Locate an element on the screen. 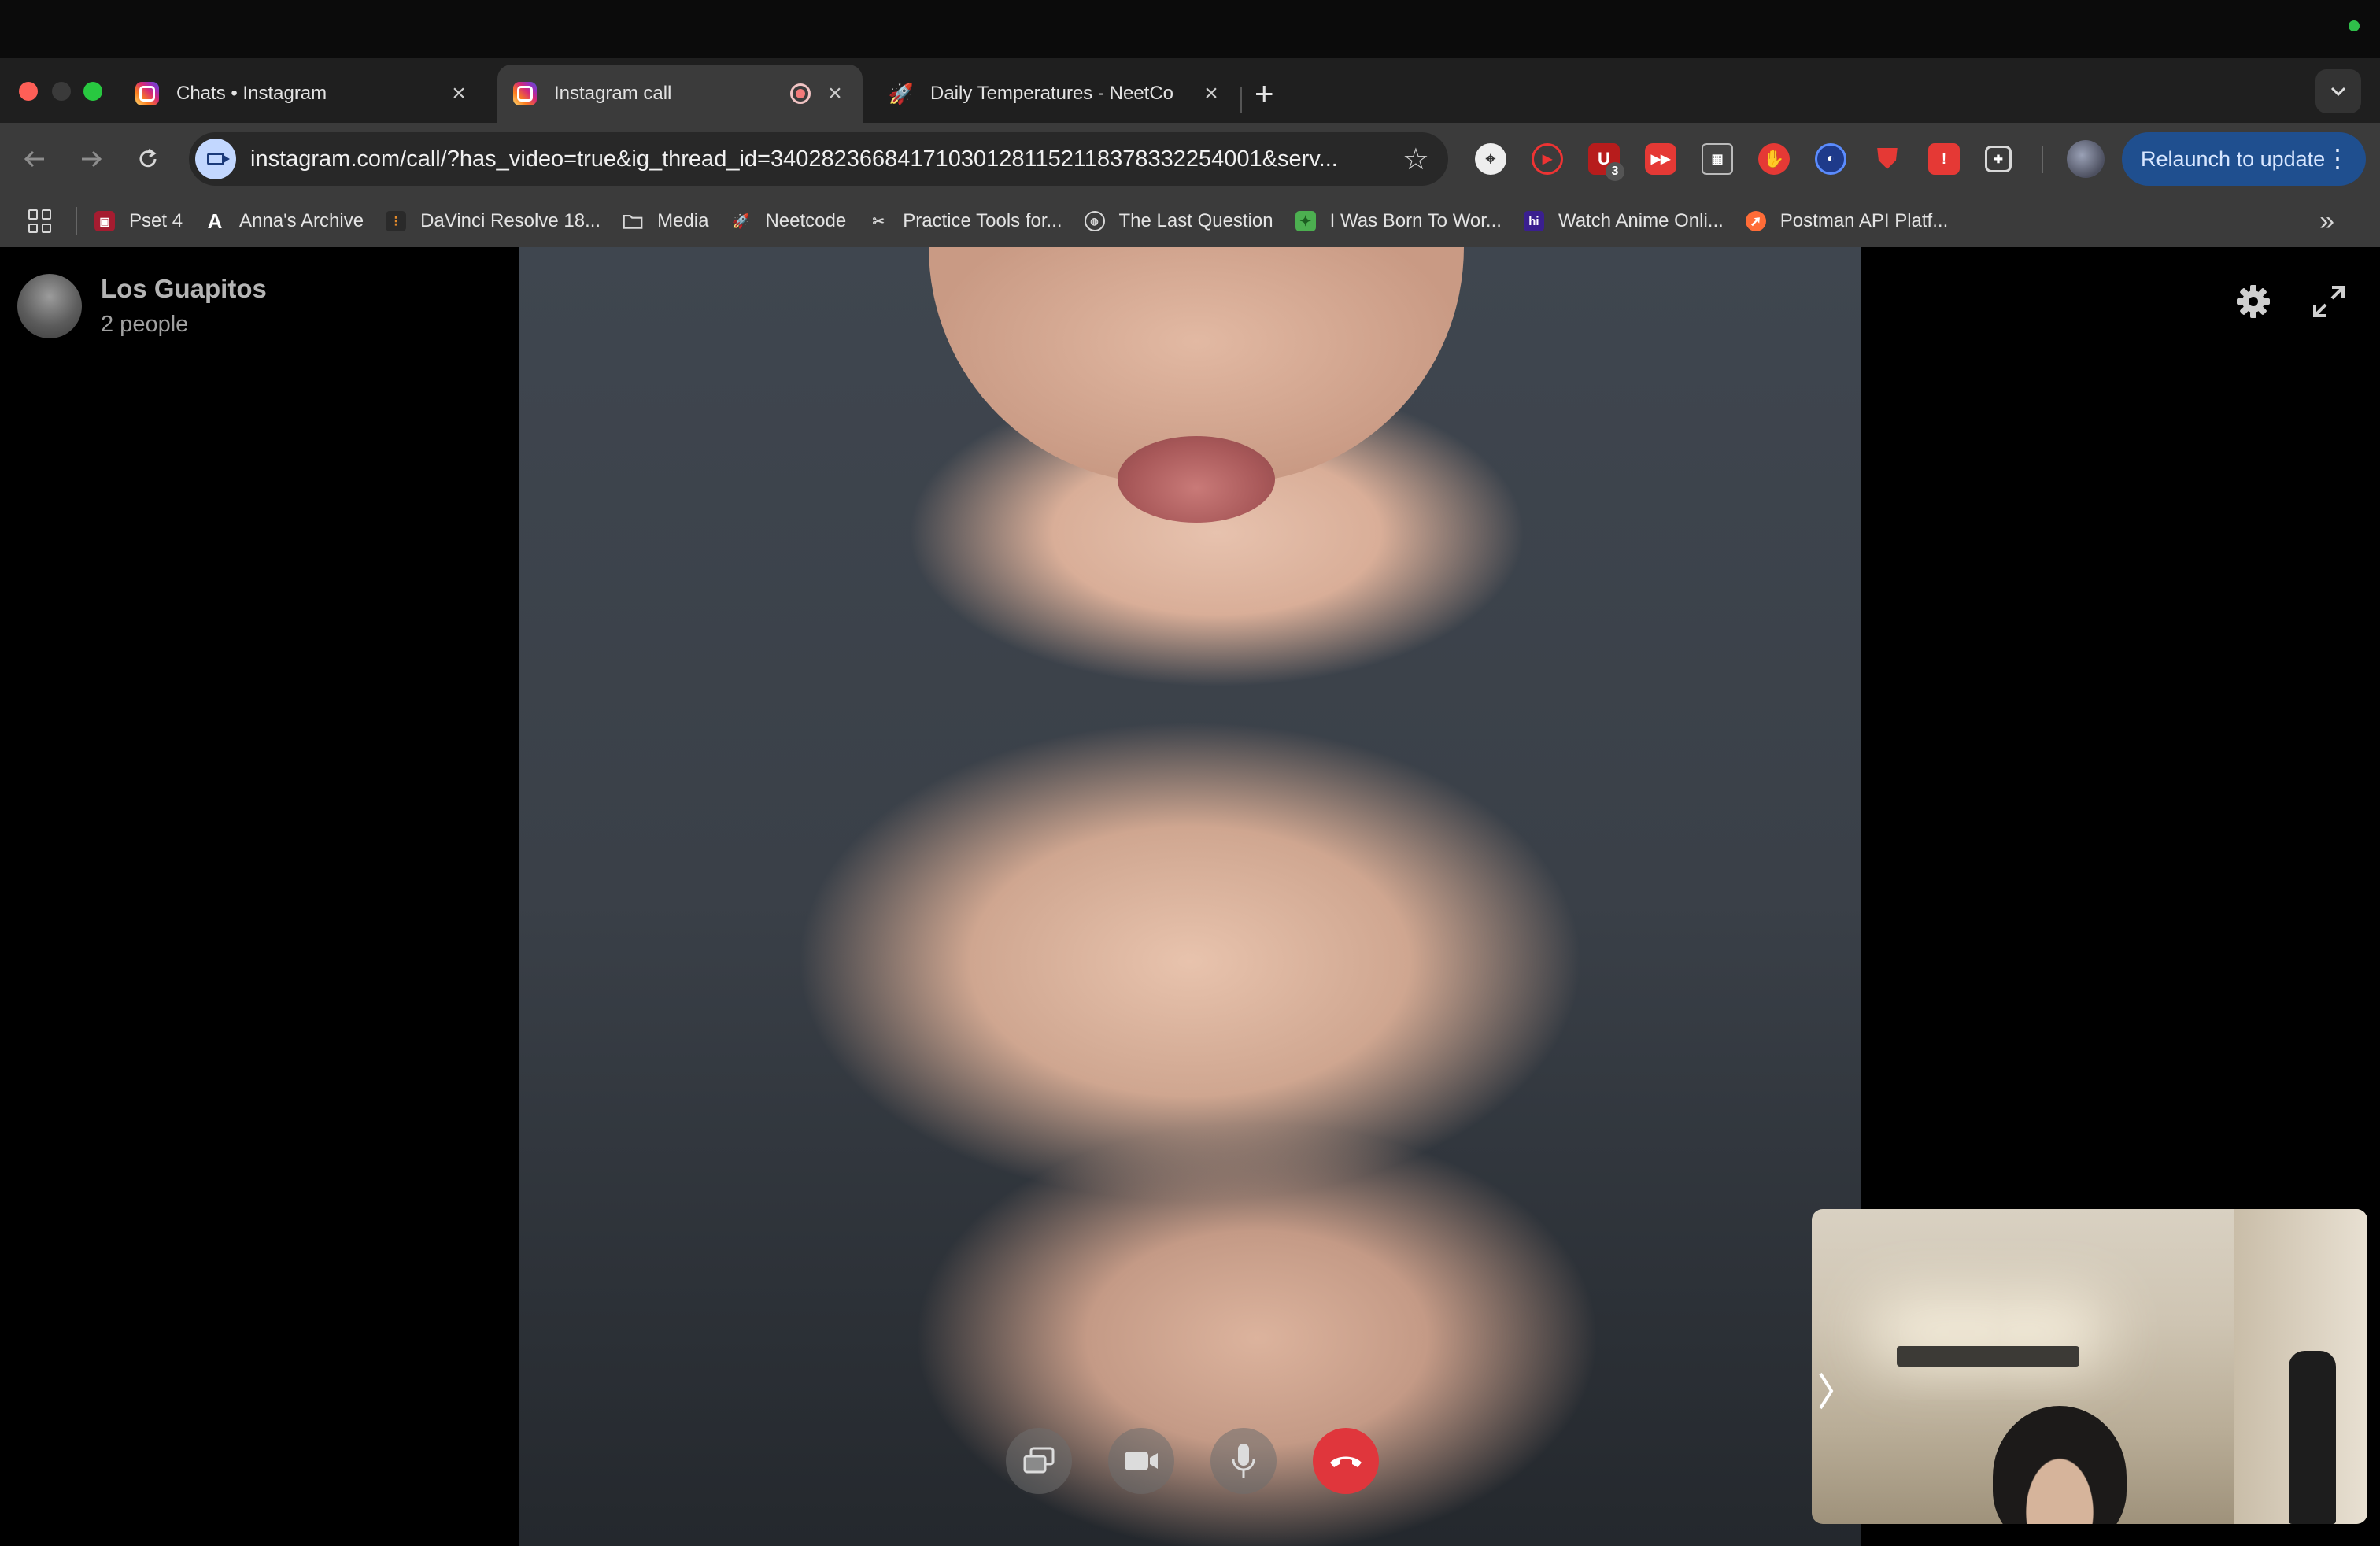  group-avatar is located at coordinates (49, 306).